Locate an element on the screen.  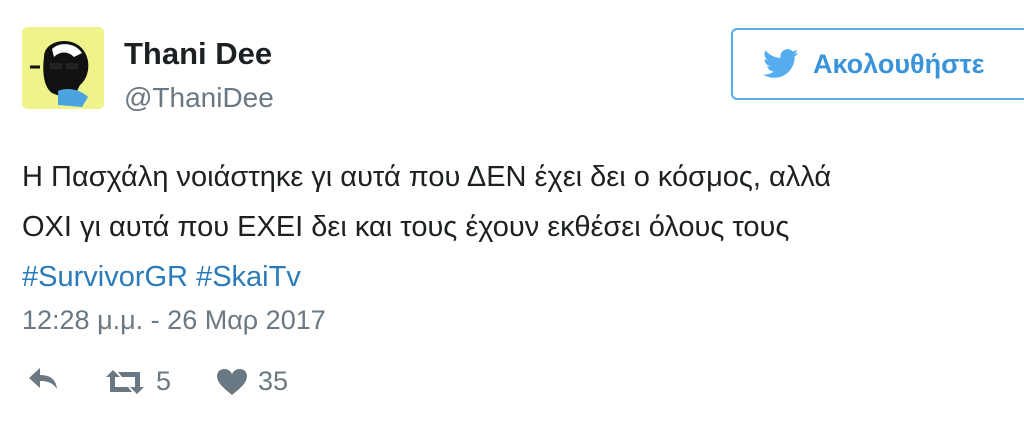
avatar is located at coordinates (63, 68).